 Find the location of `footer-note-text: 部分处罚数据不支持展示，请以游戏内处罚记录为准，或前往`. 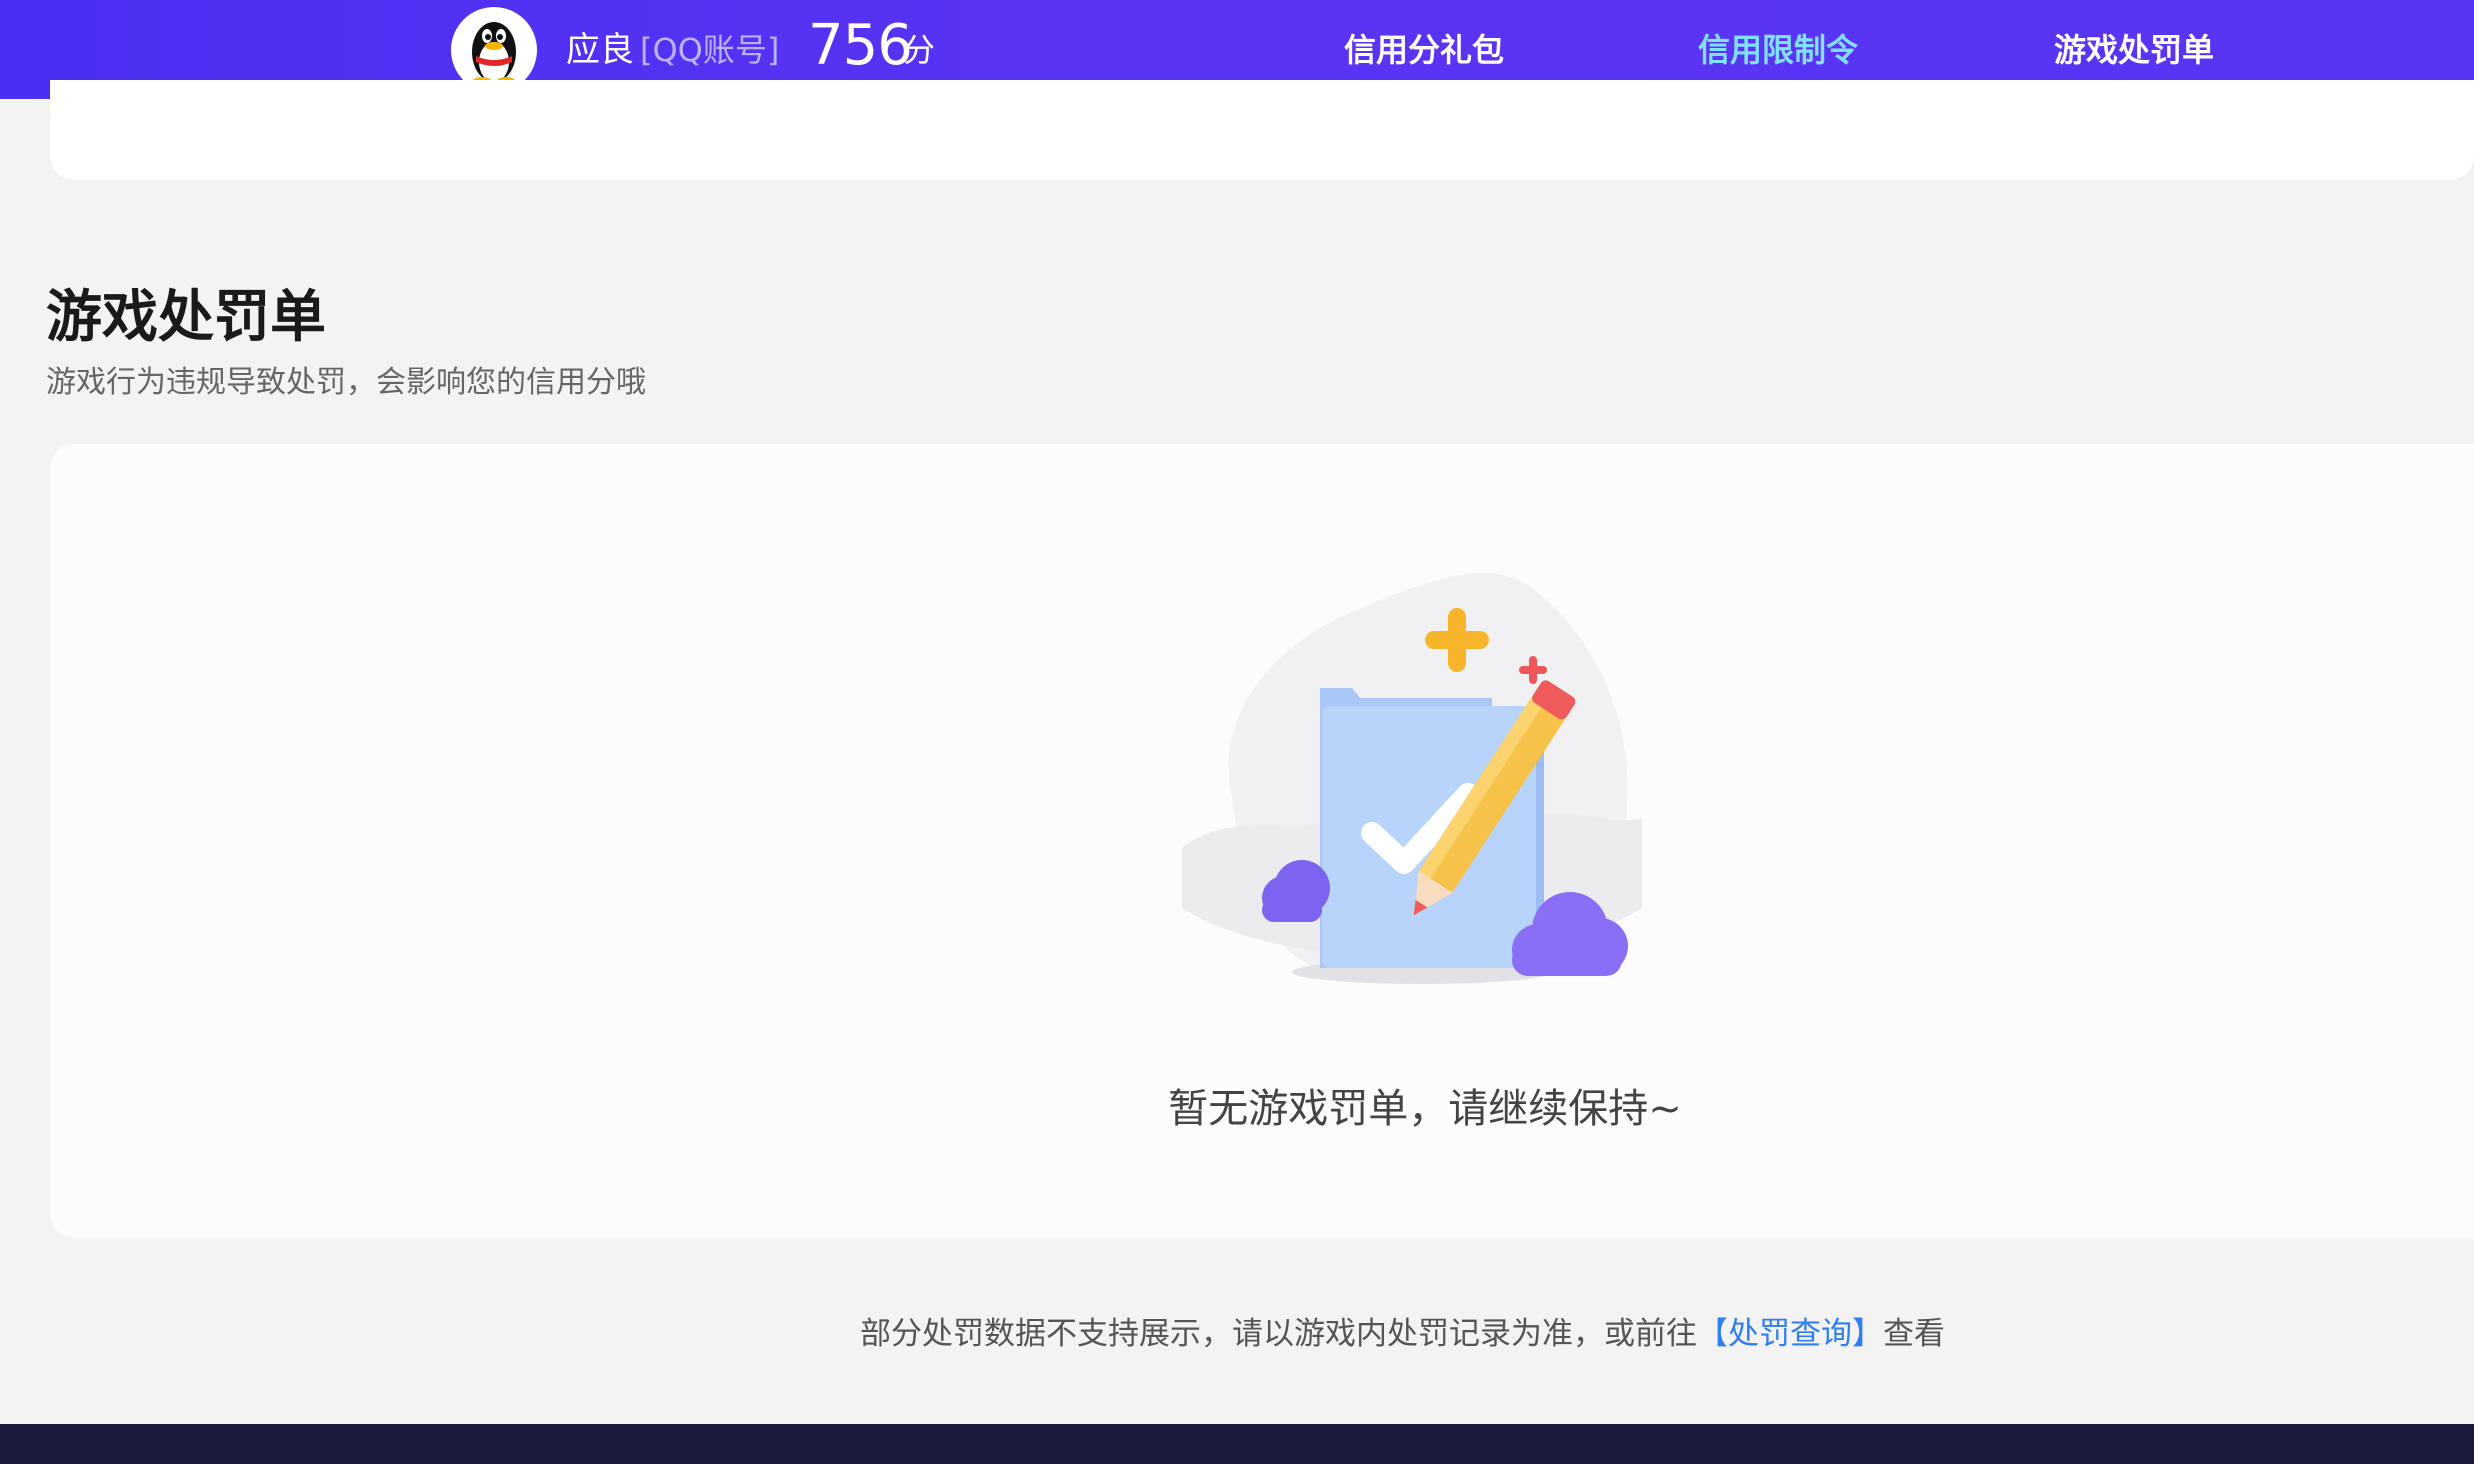

footer-note-text: 部分处罚数据不支持展示，请以游戏内处罚记录为准，或前往 is located at coordinates (1278, 1334).